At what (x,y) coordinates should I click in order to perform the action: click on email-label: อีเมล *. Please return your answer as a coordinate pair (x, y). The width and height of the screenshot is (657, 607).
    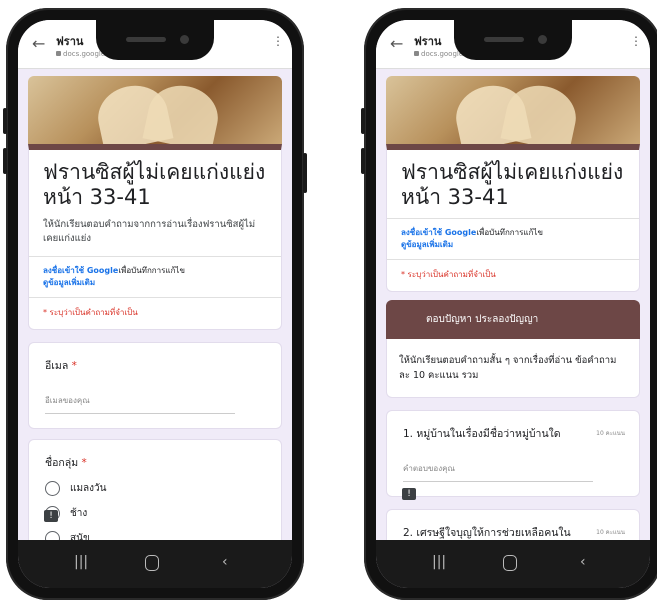
    Looking at the image, I should click on (61, 366).